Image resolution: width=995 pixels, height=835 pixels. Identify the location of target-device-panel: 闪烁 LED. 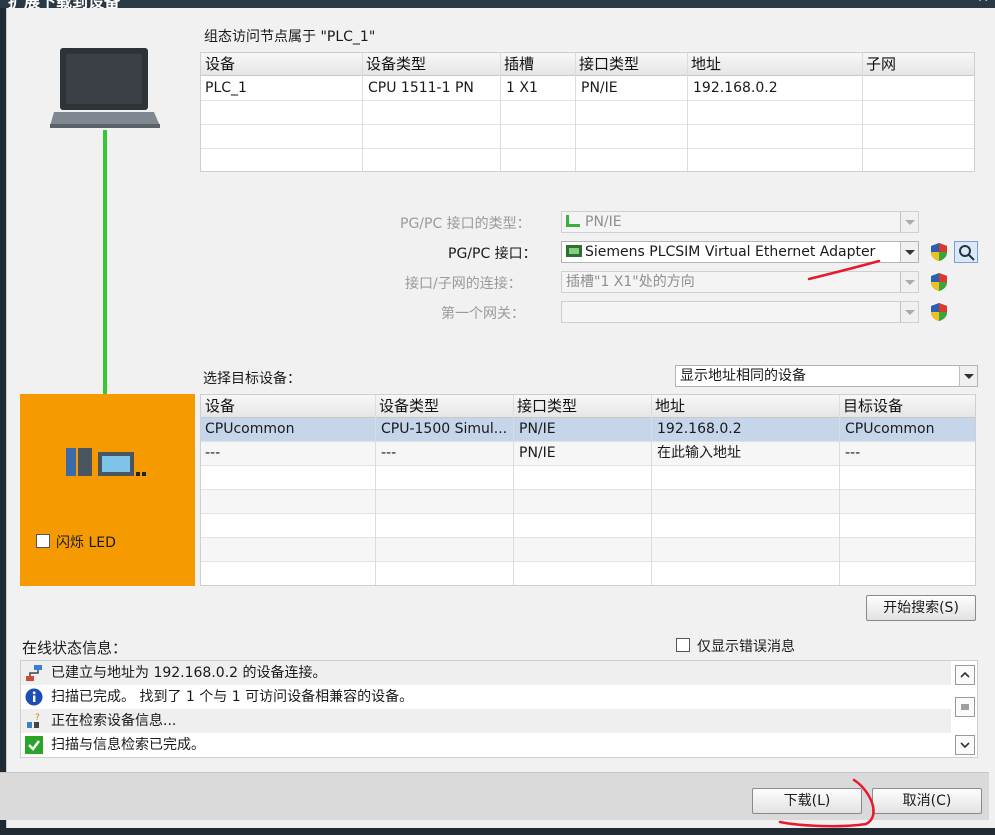
(107, 490).